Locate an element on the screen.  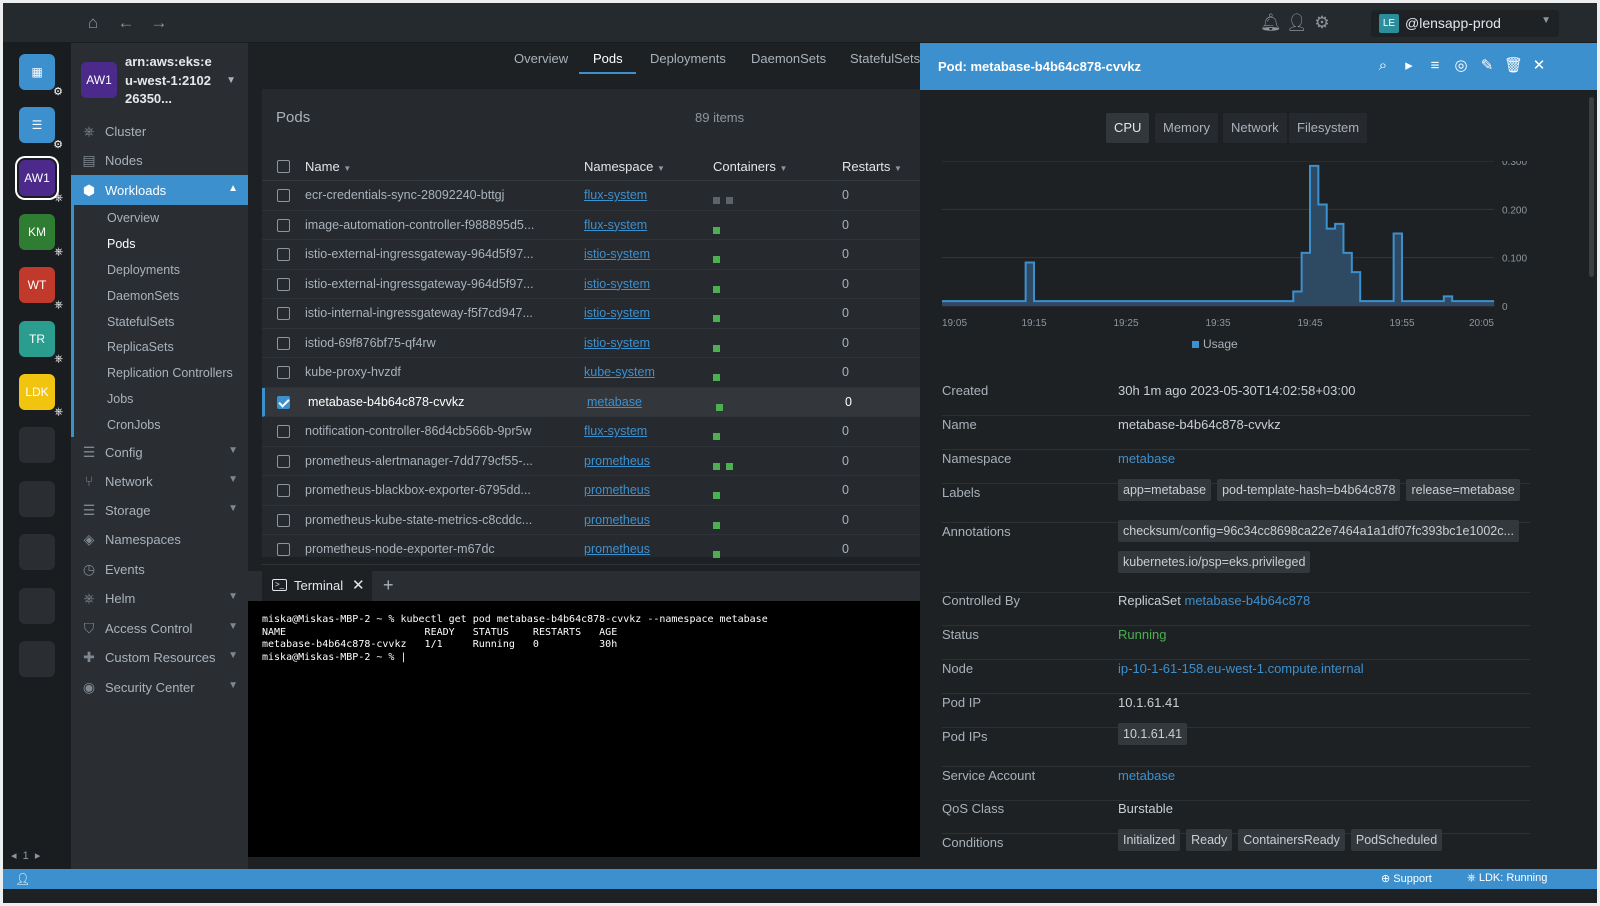
sidebar-item-nodes: ▤ Nodes is located at coordinates (159, 160).